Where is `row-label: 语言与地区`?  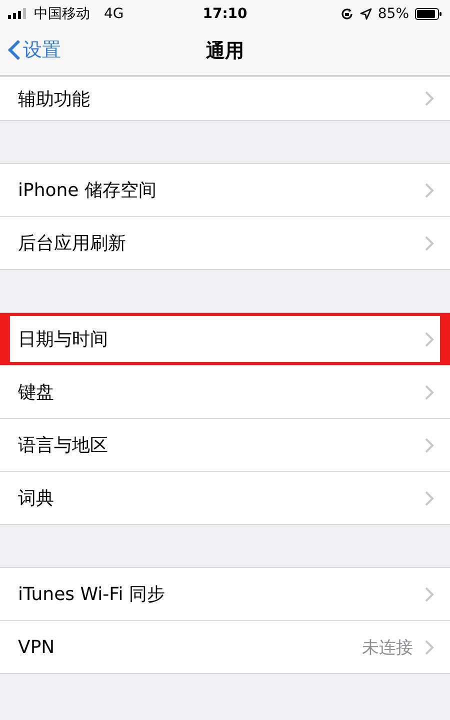 row-label: 语言与地区 is located at coordinates (63, 445).